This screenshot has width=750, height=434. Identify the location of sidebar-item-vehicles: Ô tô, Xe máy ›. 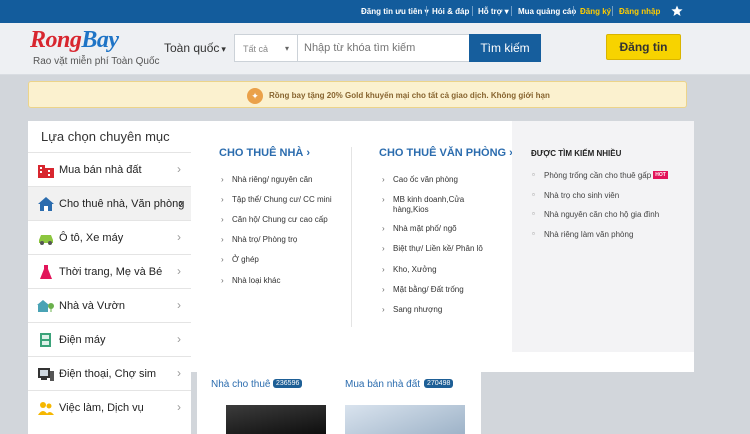
(109, 237).